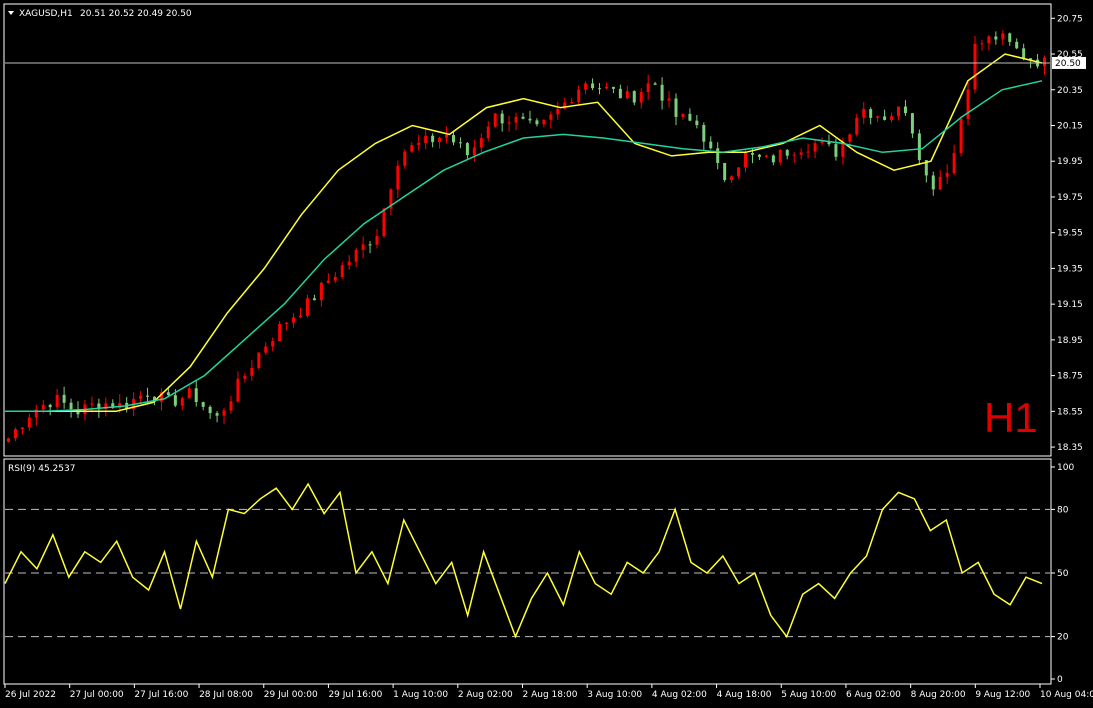 This screenshot has width=1093, height=708. I want to click on time-tick-label: 5 Aug 10:00, so click(808, 695).